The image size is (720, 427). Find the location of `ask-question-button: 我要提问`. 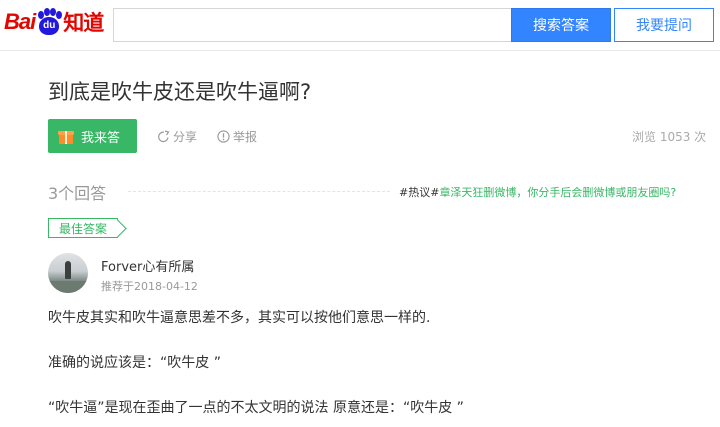

ask-question-button: 我要提问 is located at coordinates (664, 25).